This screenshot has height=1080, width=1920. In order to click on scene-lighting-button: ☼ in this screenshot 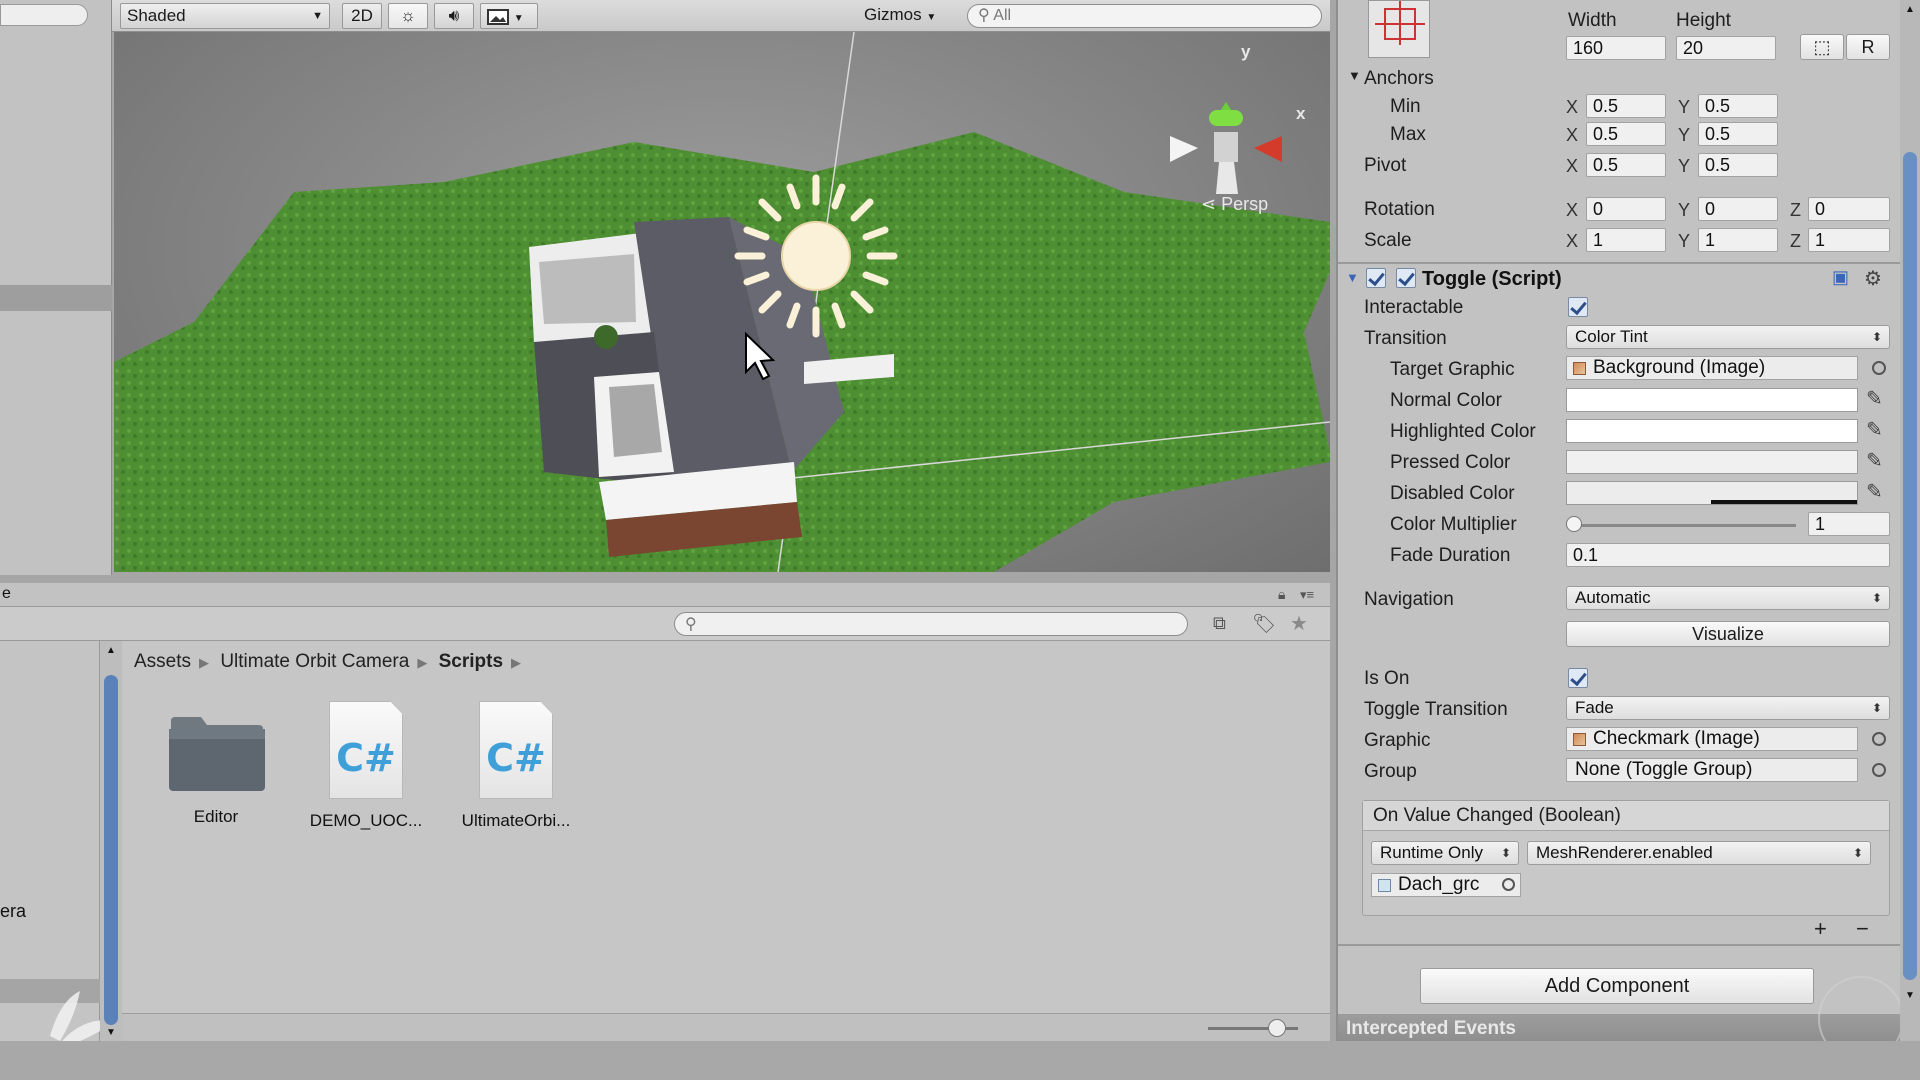, I will do `click(408, 16)`.